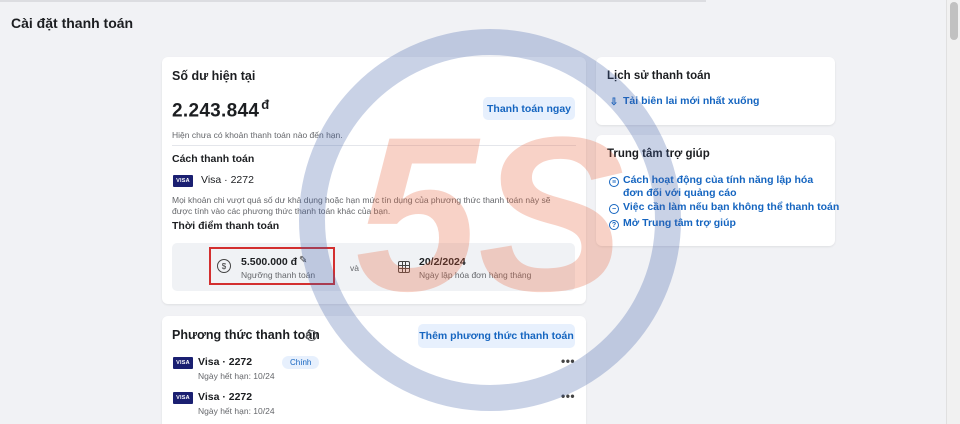 The width and height of the screenshot is (960, 424). What do you see at coordinates (224, 266) in the screenshot?
I see `dollar-icon: $` at bounding box center [224, 266].